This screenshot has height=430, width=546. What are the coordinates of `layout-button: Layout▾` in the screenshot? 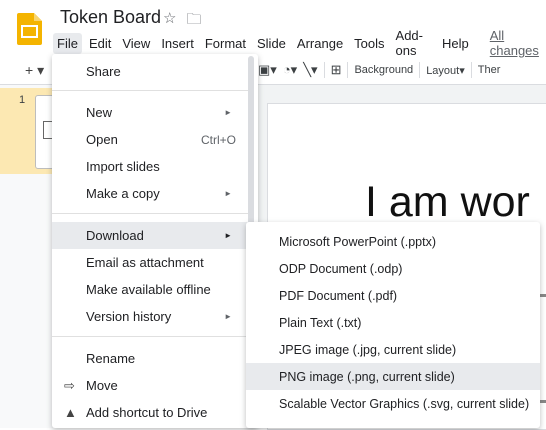 It's located at (445, 70).